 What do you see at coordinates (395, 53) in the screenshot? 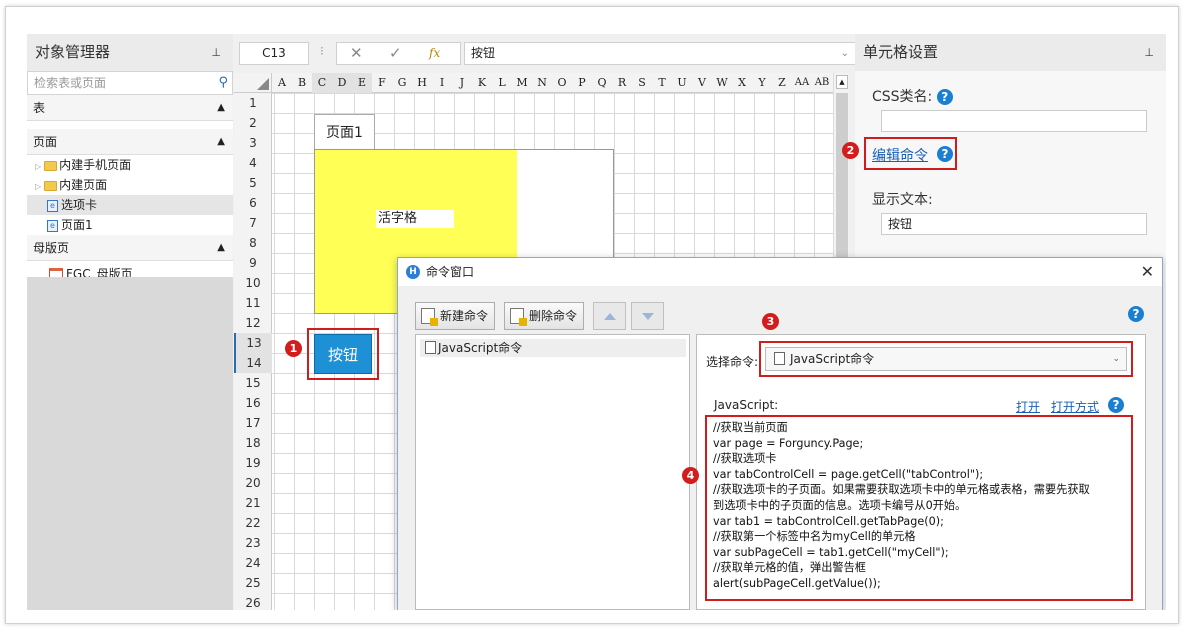
I see `confirm-icon: ✓` at bounding box center [395, 53].